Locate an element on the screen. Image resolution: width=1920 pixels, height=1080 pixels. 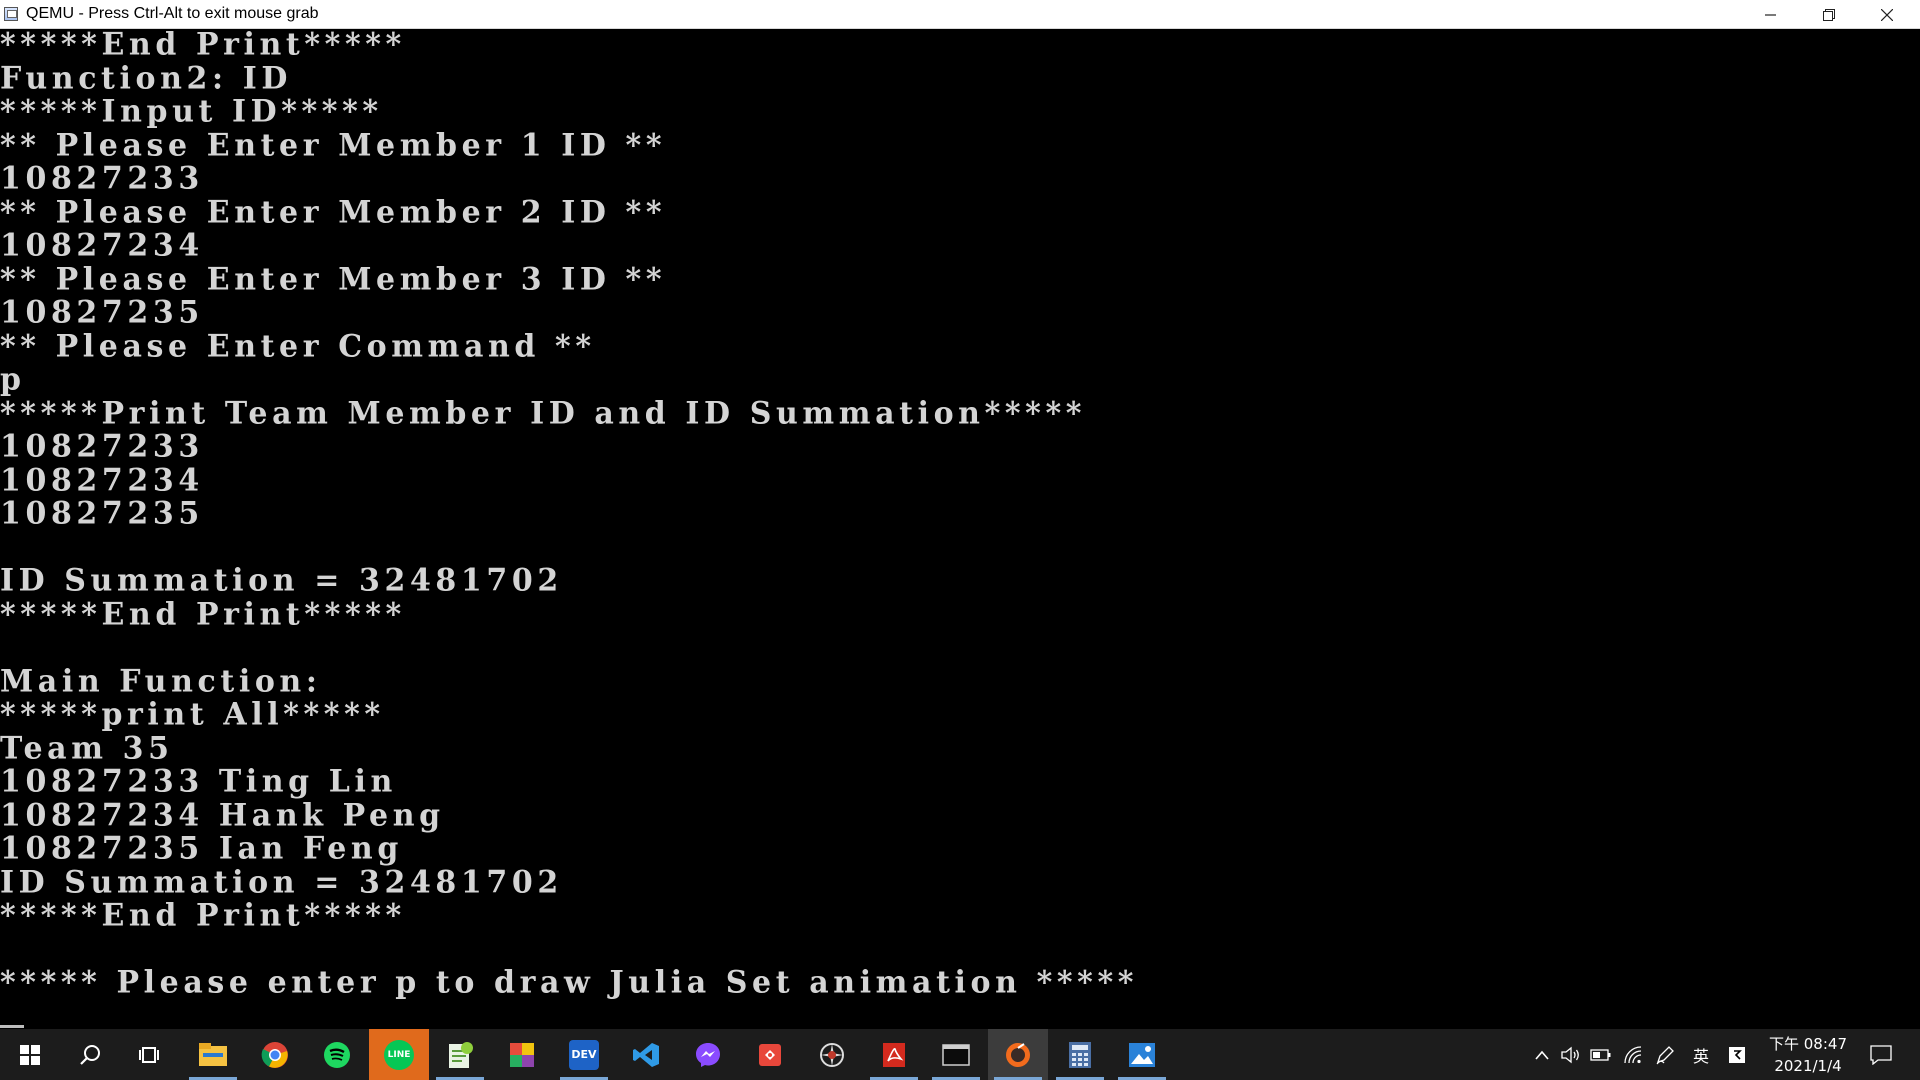
taskbar-qemu is located at coordinates (1018, 1054).